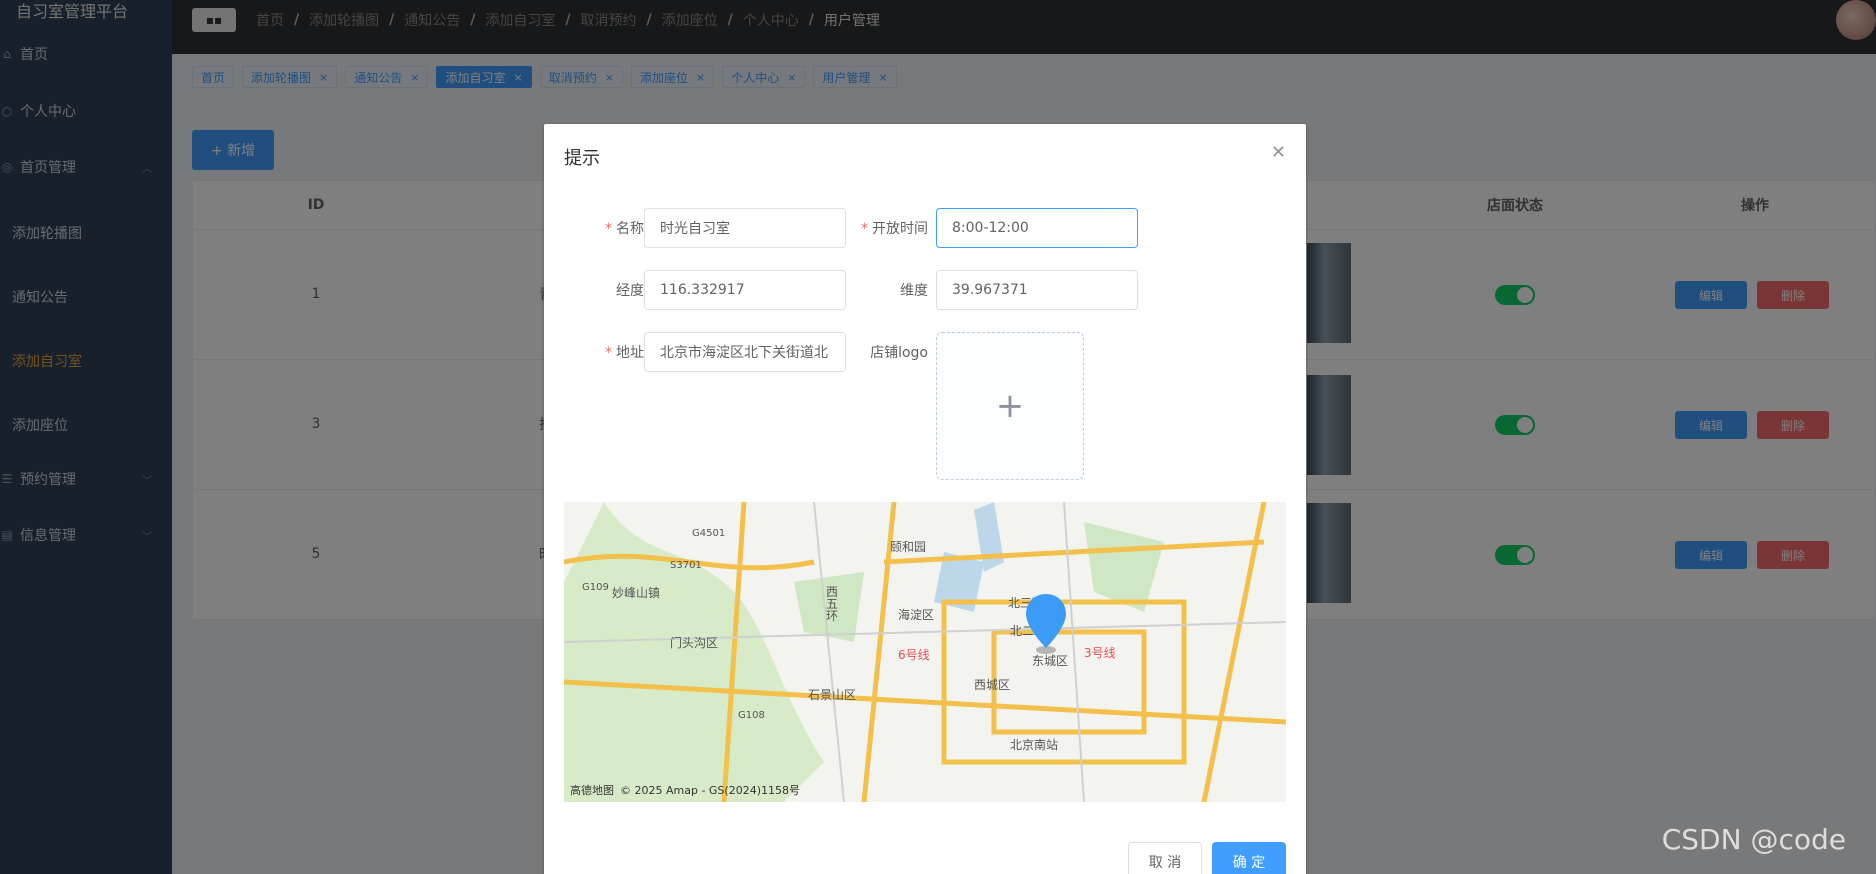 The width and height of the screenshot is (1876, 874). What do you see at coordinates (832, 695) in the screenshot?
I see `map-label: 石景山区` at bounding box center [832, 695].